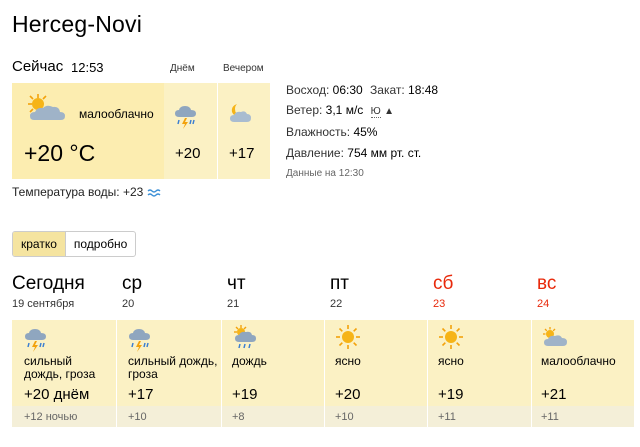 This screenshot has width=640, height=447. I want to click on sunrise-value: 06:30, so click(347, 90).